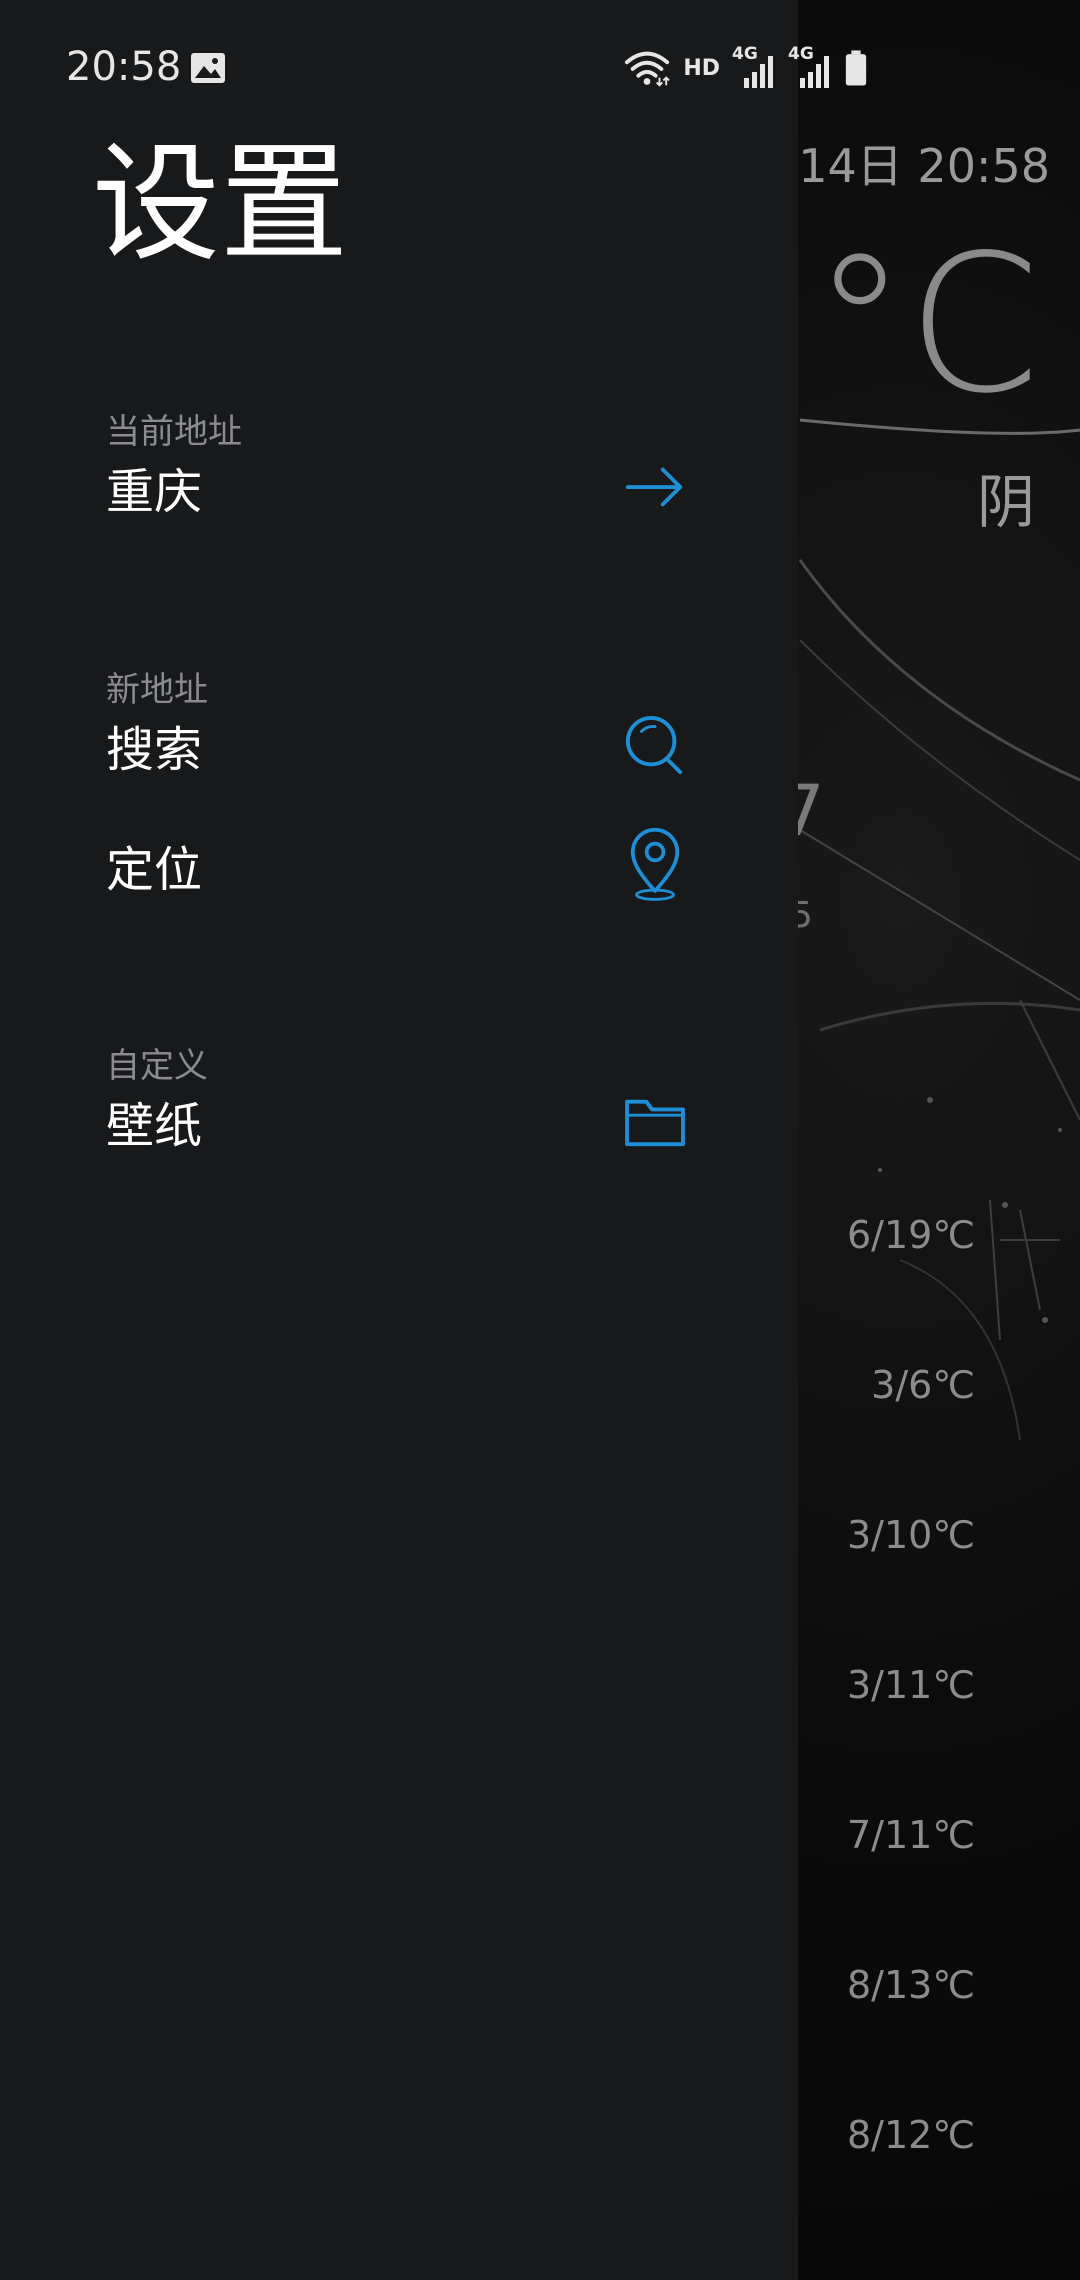  I want to click on forecast-temp-range: 8/13℃, so click(910, 1985).